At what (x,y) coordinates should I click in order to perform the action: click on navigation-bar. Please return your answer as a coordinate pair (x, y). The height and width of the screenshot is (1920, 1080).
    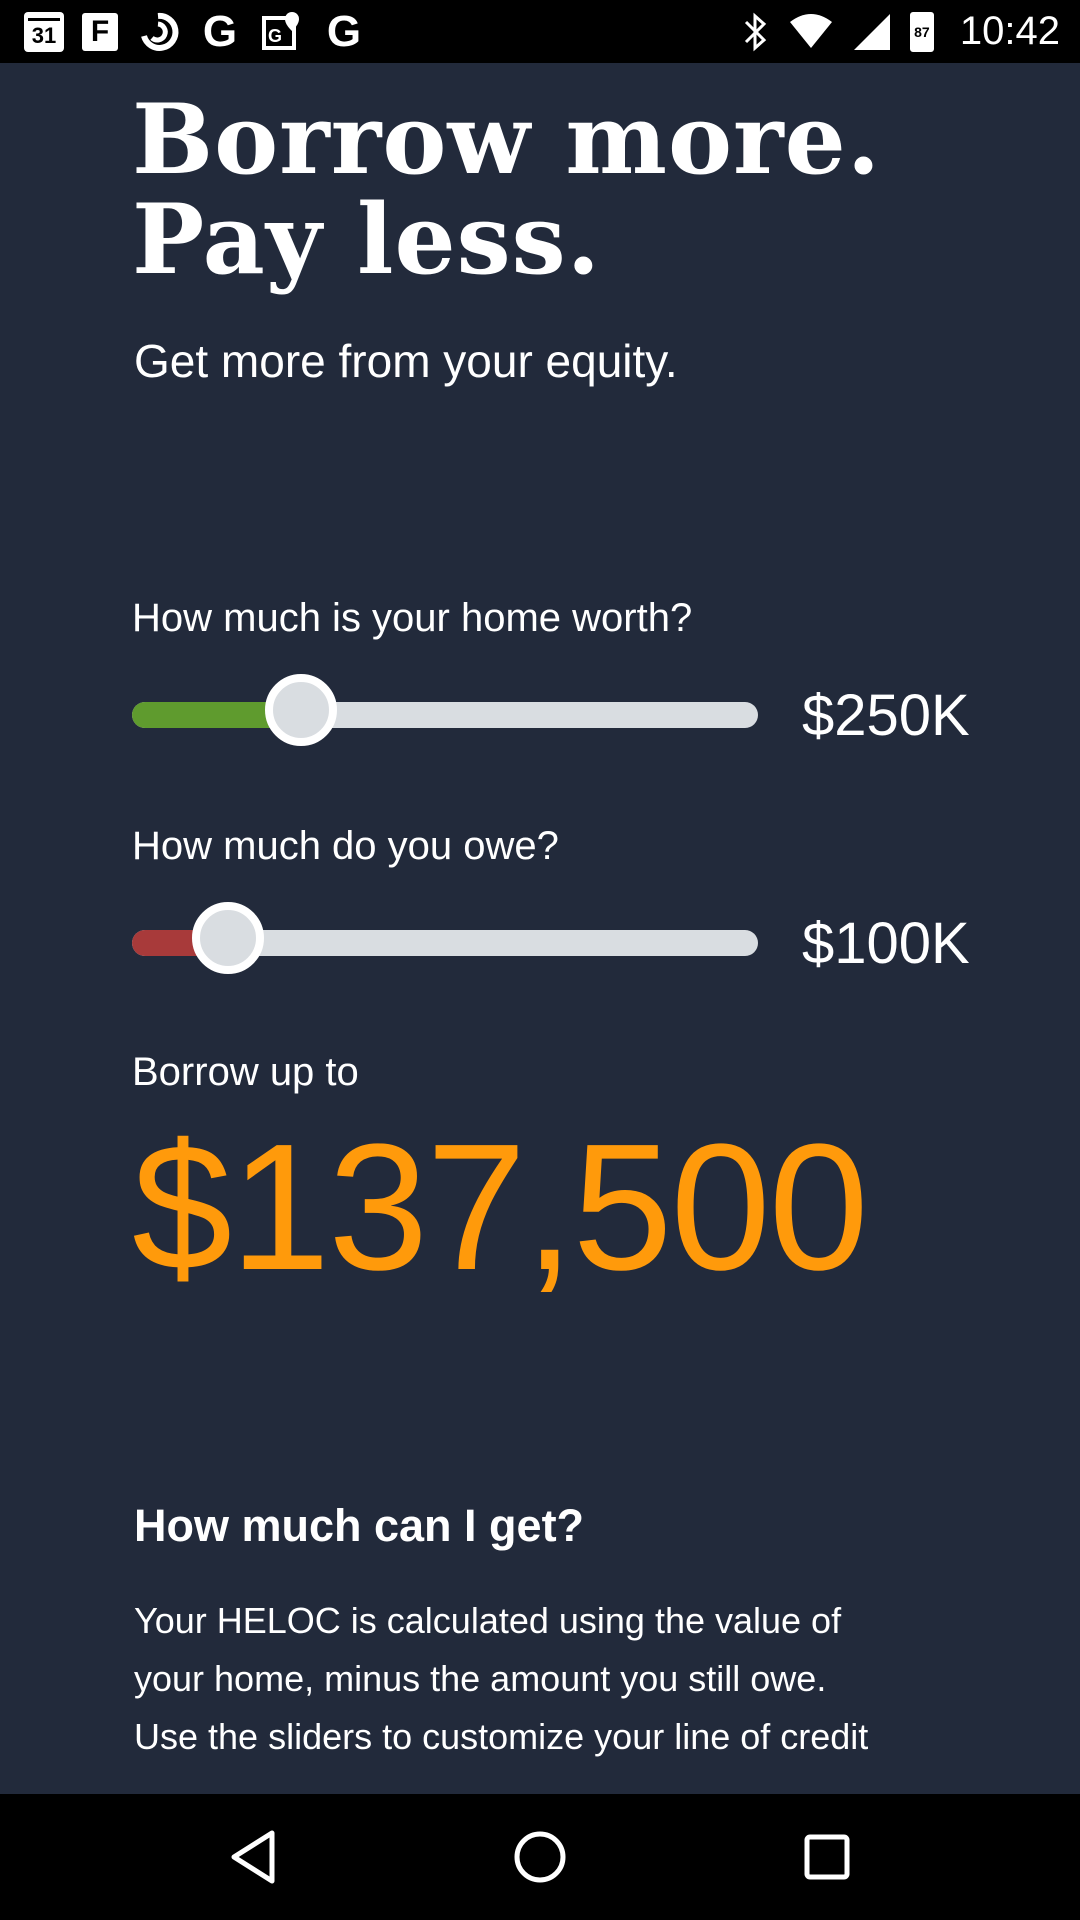
    Looking at the image, I should click on (540, 1857).